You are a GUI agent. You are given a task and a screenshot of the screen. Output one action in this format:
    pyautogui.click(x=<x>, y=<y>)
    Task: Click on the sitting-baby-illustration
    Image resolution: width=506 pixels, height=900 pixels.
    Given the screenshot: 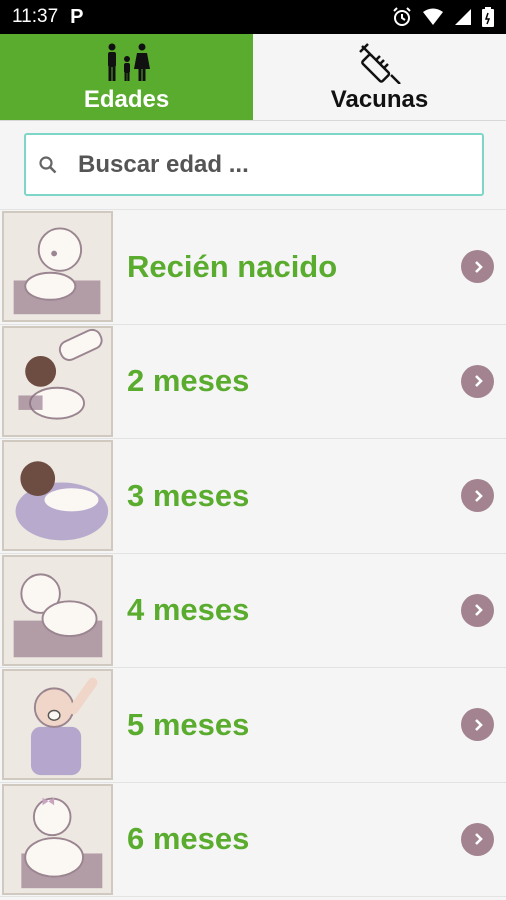 What is the action you would take?
    pyautogui.click(x=57, y=839)
    